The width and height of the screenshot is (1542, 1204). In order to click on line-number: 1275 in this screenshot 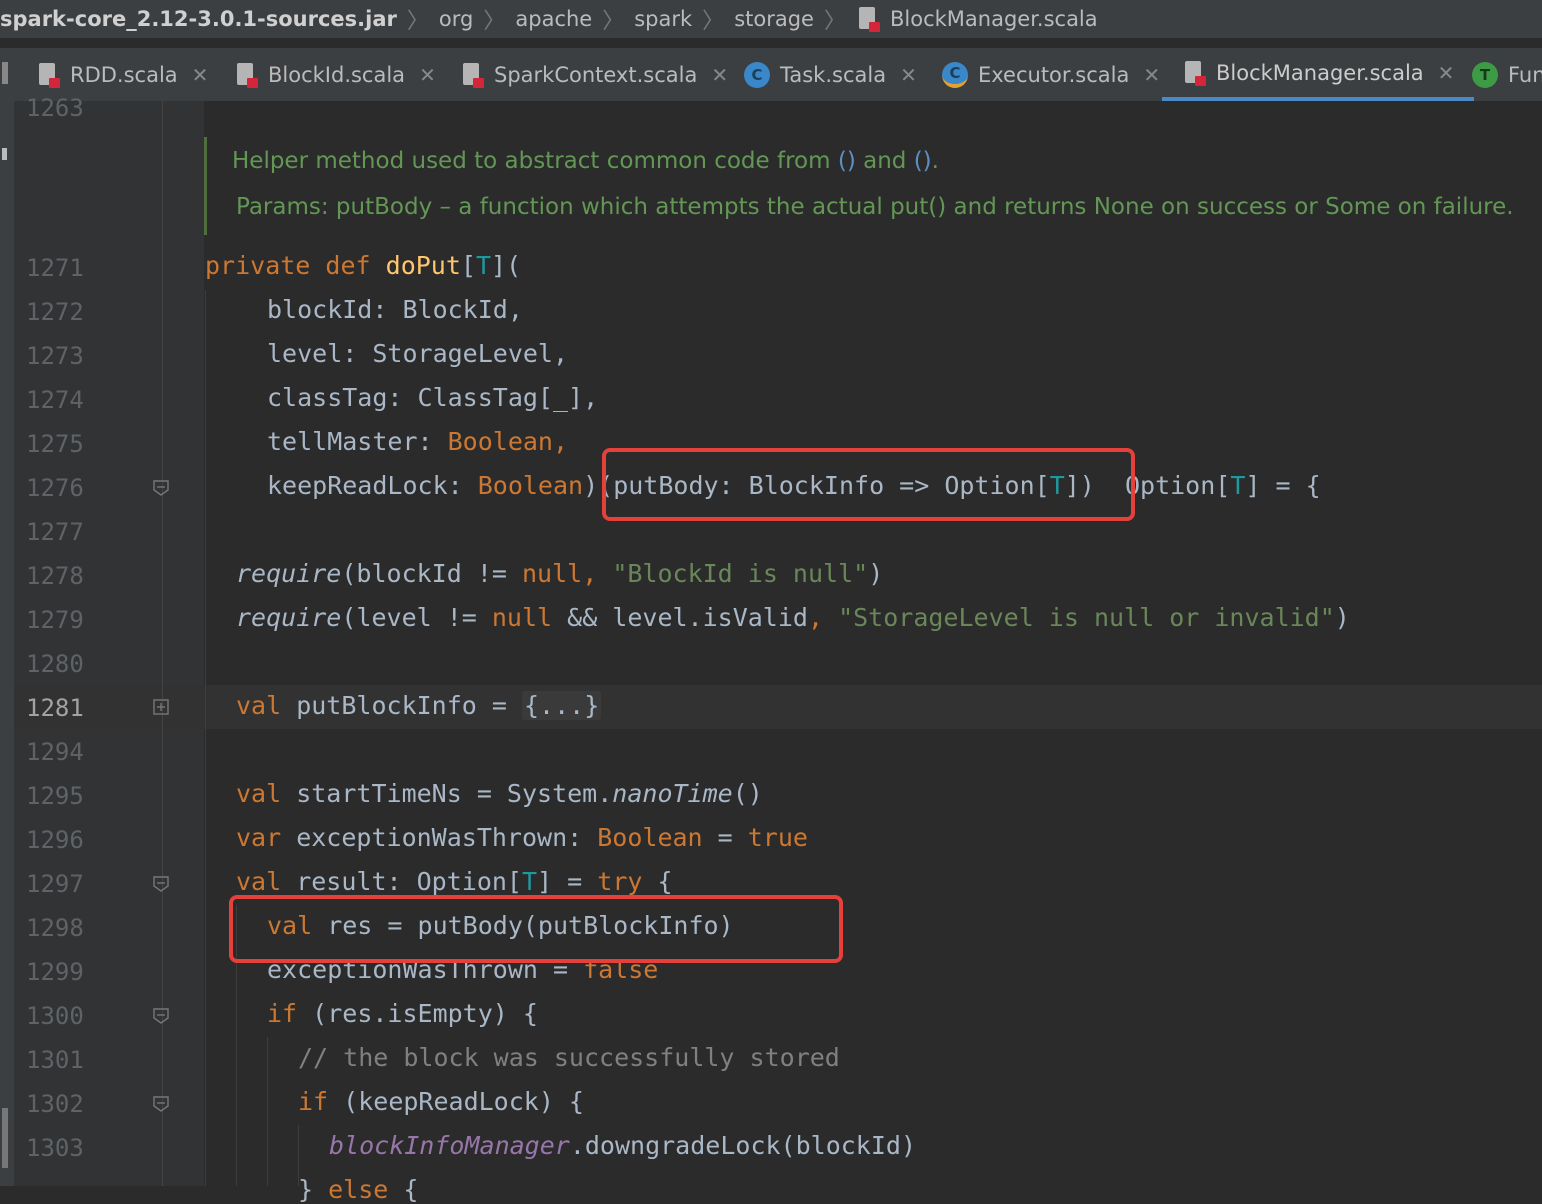, I will do `click(55, 444)`.